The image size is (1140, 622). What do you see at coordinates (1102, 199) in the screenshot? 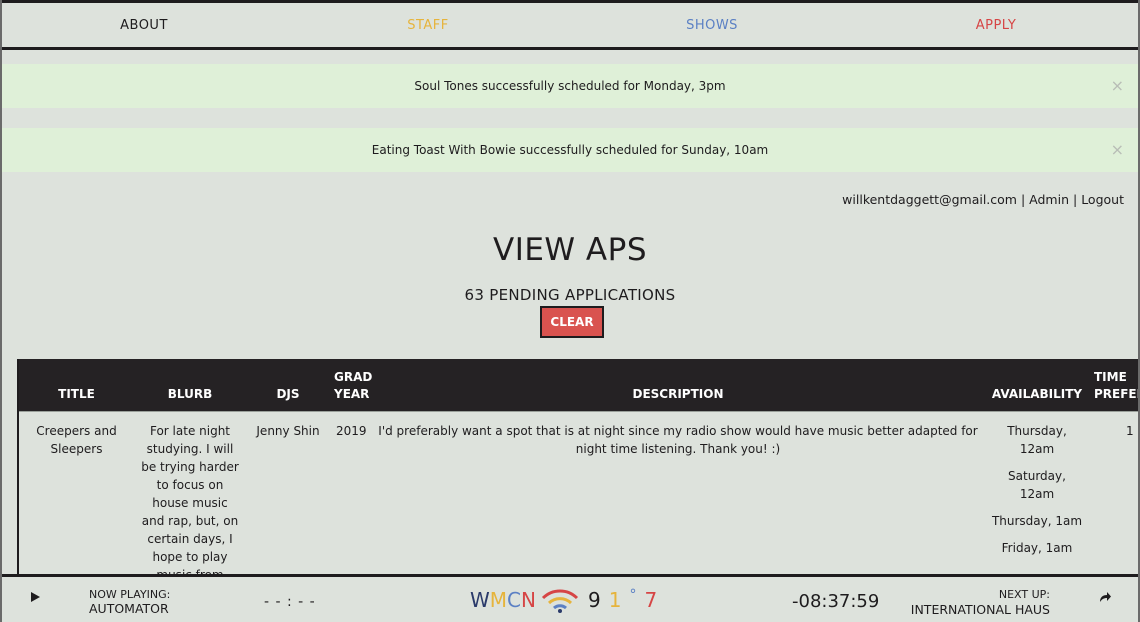
I see `logout-link: Logout` at bounding box center [1102, 199].